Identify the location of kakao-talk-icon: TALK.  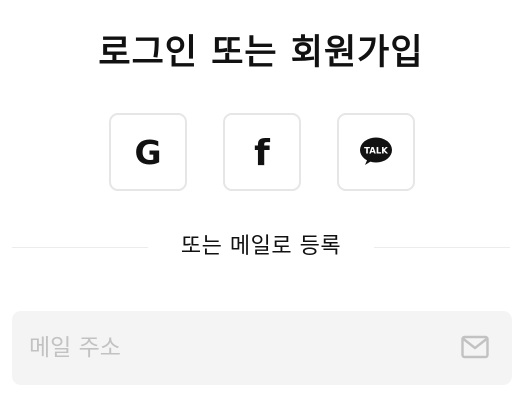
(376, 151).